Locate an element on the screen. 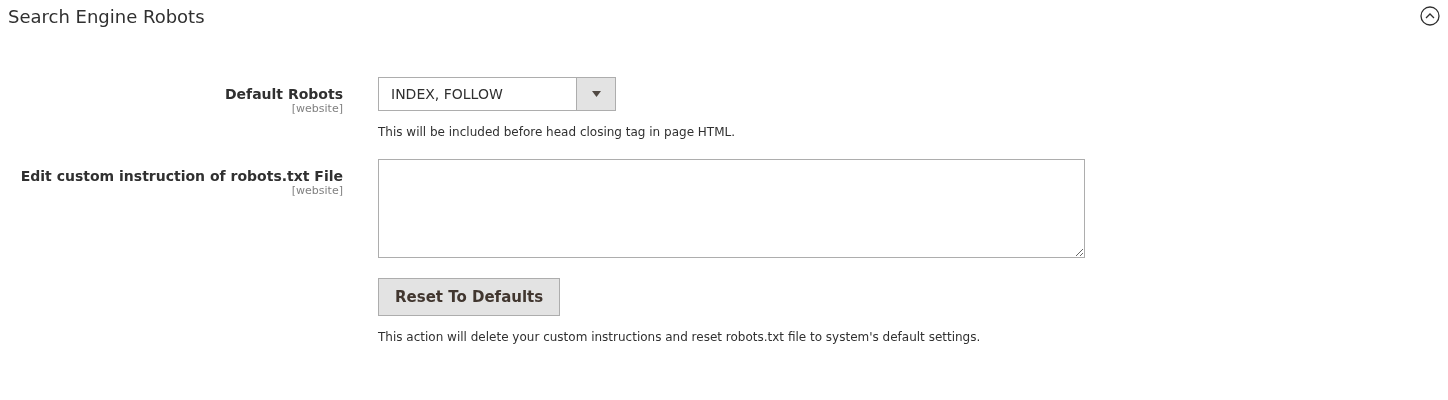 The width and height of the screenshot is (1448, 400). field-note: This action will delete your custom instructions and reset robots.txt file to system's default settings. is located at coordinates (679, 337).